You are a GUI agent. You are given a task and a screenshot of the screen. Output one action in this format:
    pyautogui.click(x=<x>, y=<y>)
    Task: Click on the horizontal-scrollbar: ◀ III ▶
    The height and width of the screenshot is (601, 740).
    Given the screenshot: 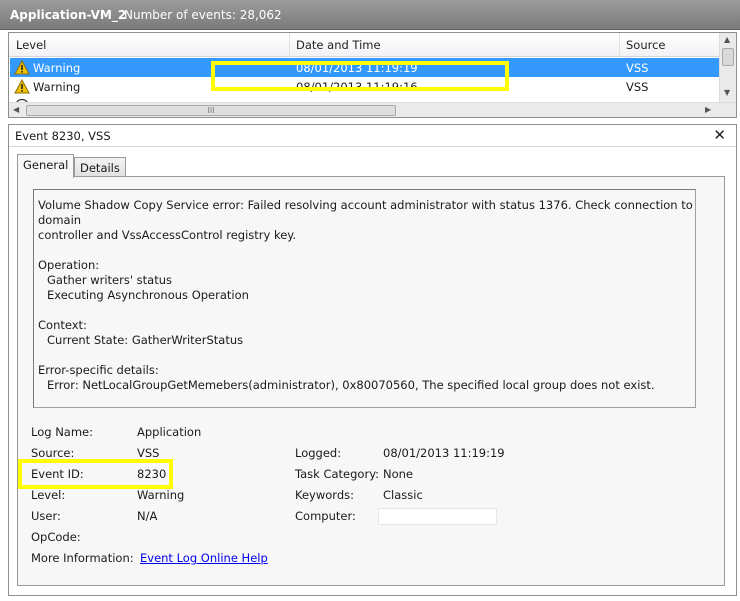 What is the action you would take?
    pyautogui.click(x=372, y=109)
    